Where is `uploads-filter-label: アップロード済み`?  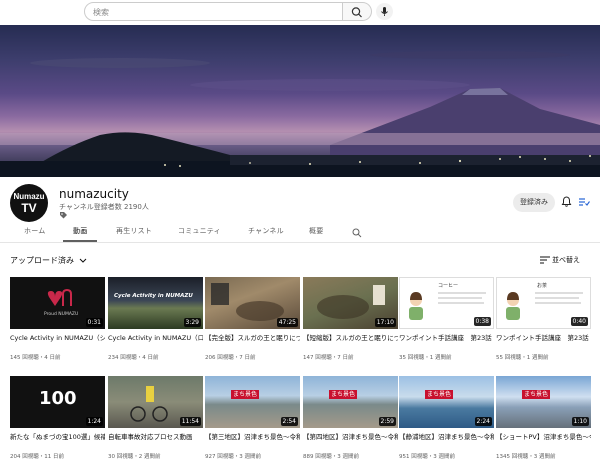 uploads-filter-label: アップロード済み is located at coordinates (42, 260).